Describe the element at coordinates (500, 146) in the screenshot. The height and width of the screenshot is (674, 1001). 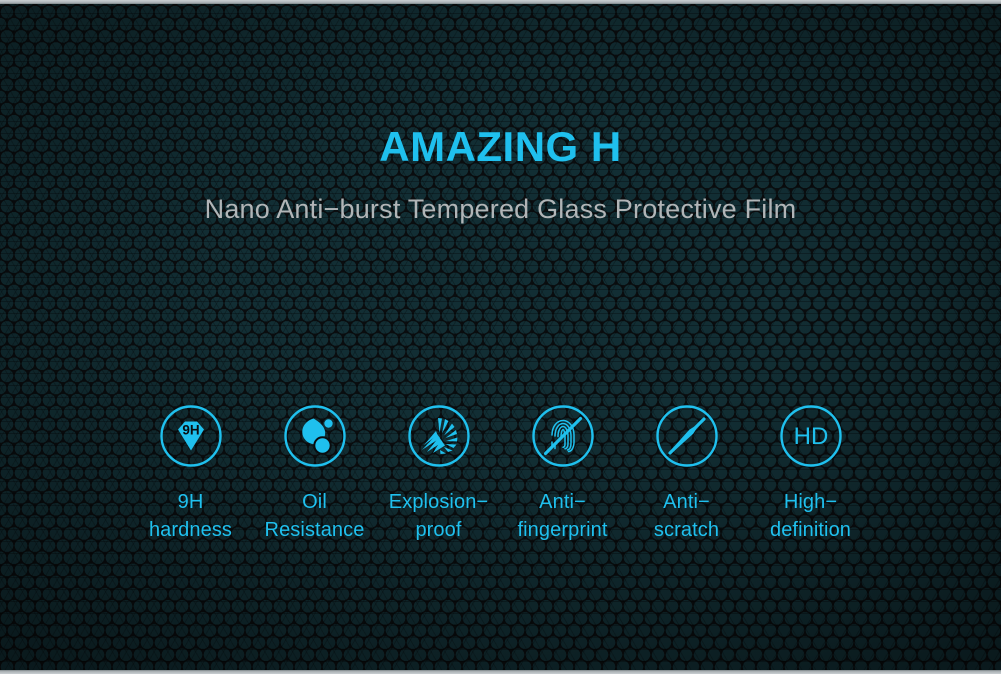
I see `product-headline: AMAZING H` at that location.